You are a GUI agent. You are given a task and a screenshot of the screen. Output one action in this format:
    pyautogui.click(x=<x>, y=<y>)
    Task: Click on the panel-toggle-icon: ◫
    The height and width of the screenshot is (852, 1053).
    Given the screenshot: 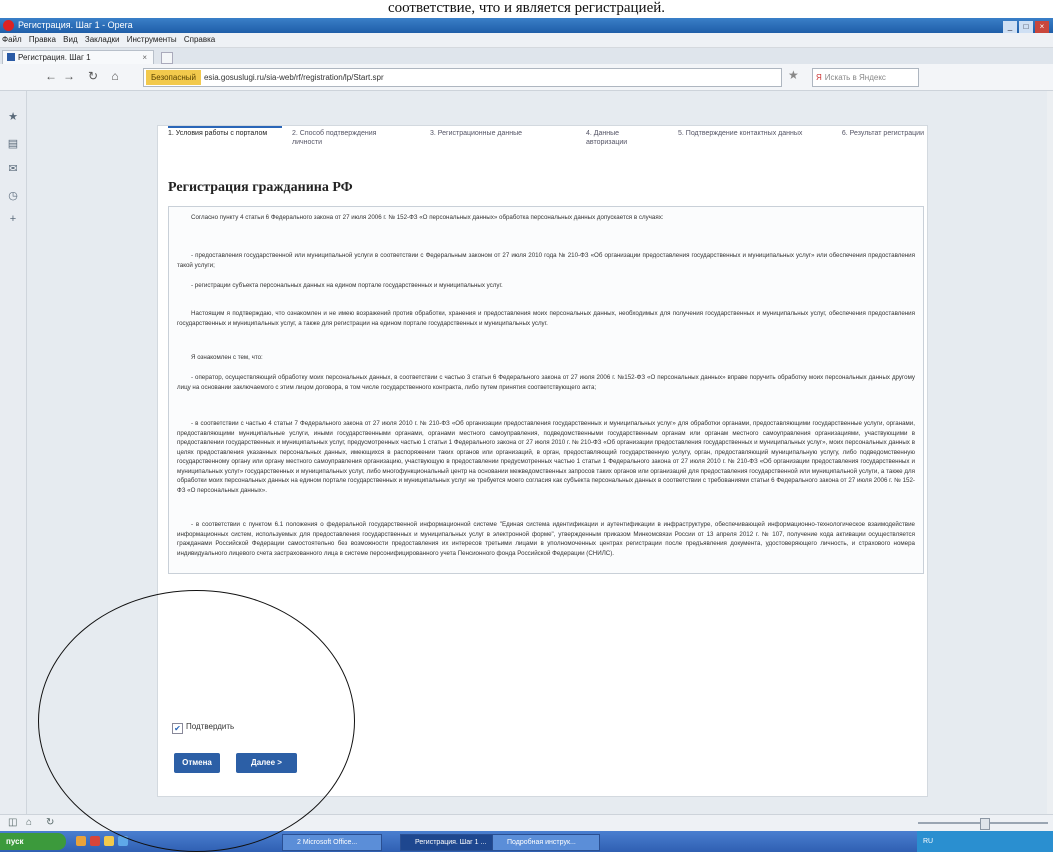 What is the action you would take?
    pyautogui.click(x=12, y=822)
    